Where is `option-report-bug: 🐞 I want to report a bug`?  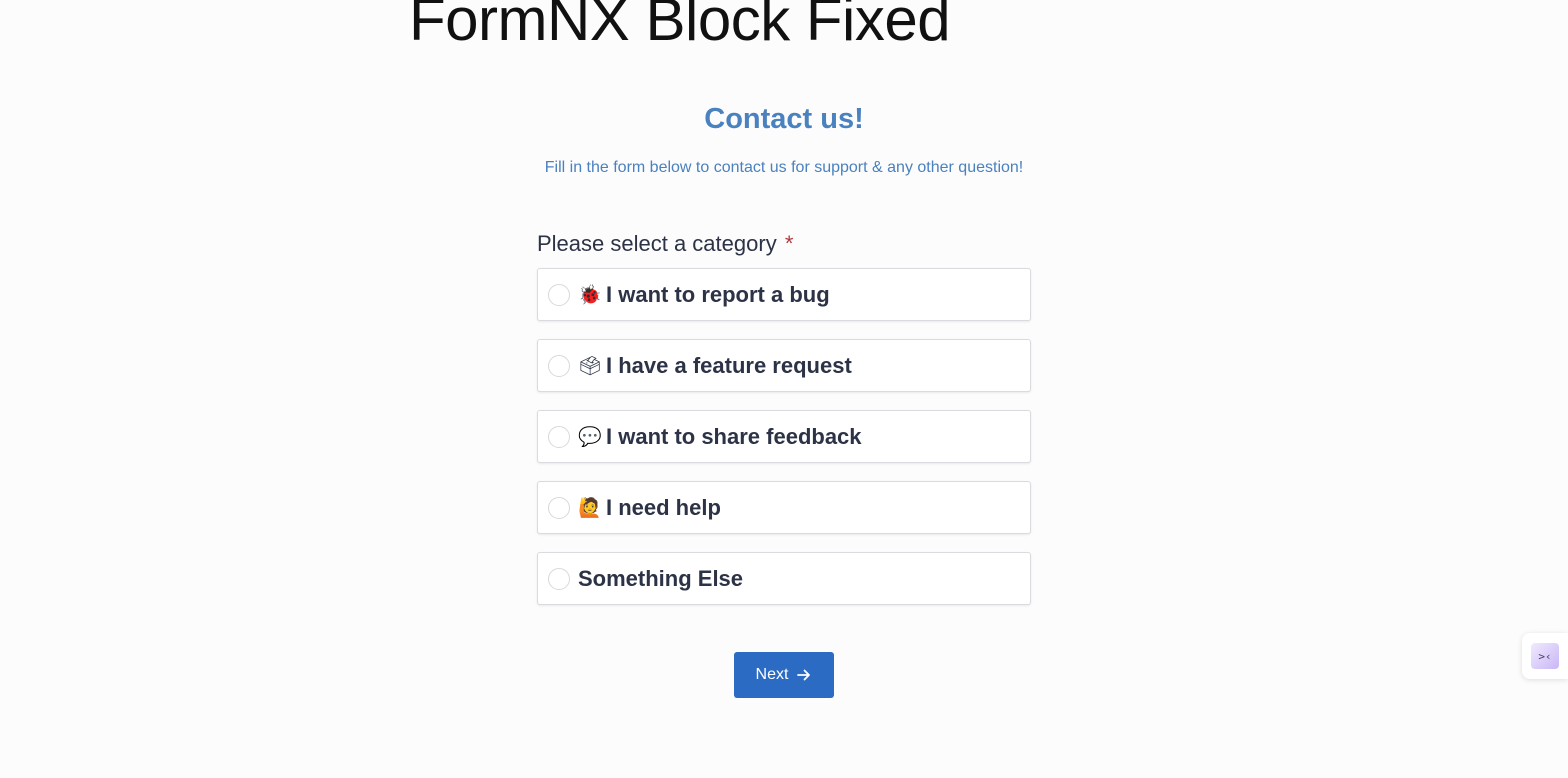
option-report-bug: 🐞 I want to report a bug is located at coordinates (784, 294).